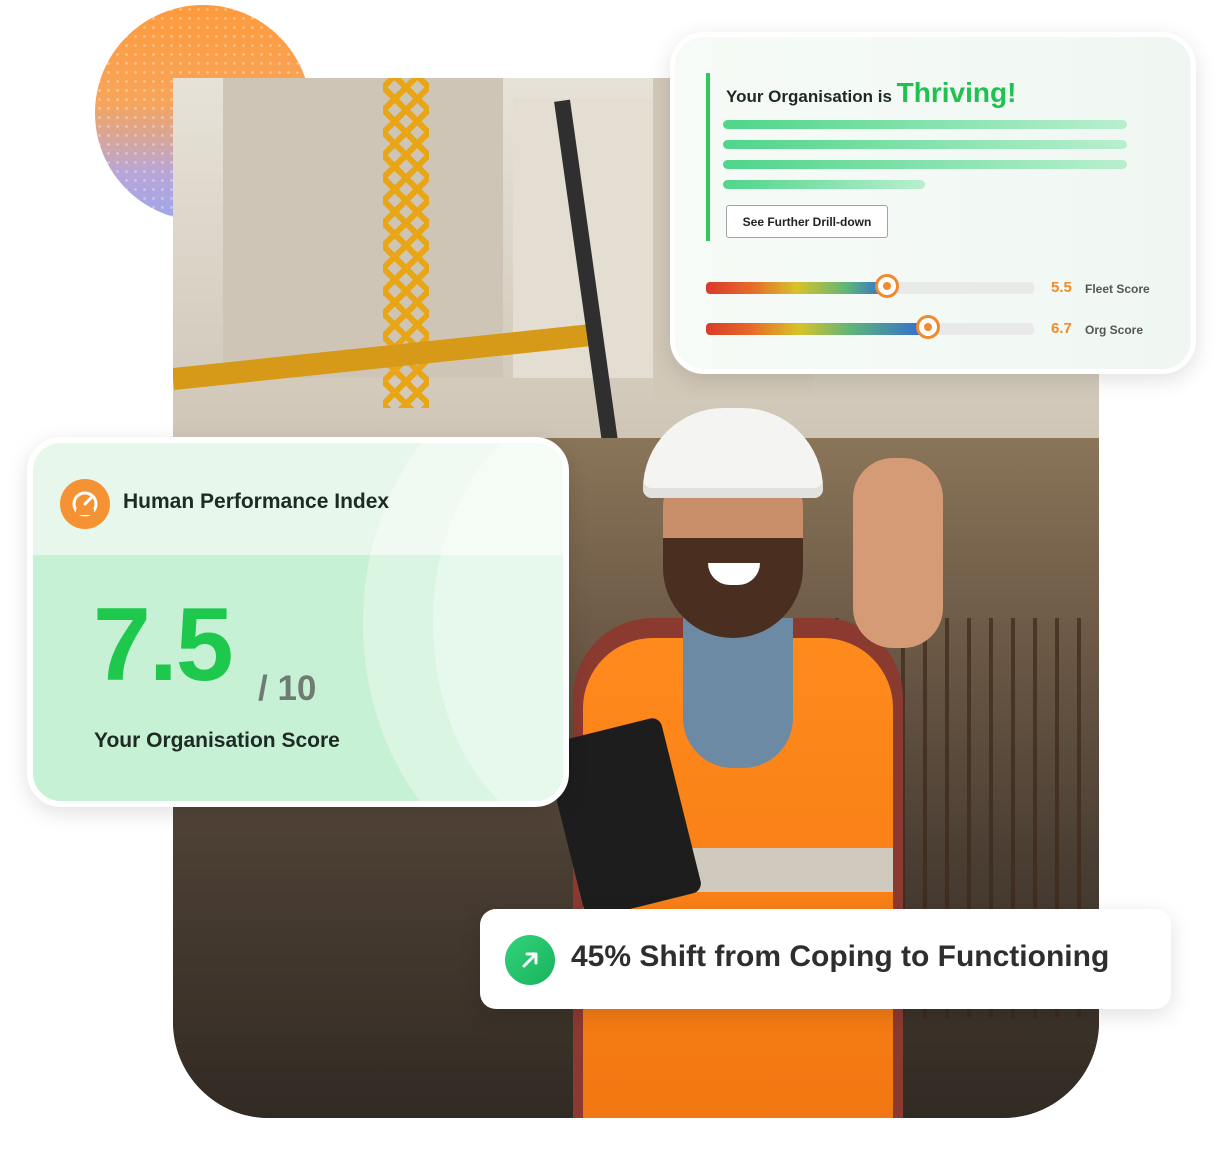 This screenshot has width=1226, height=1160. I want to click on org-score-knob, so click(928, 327).